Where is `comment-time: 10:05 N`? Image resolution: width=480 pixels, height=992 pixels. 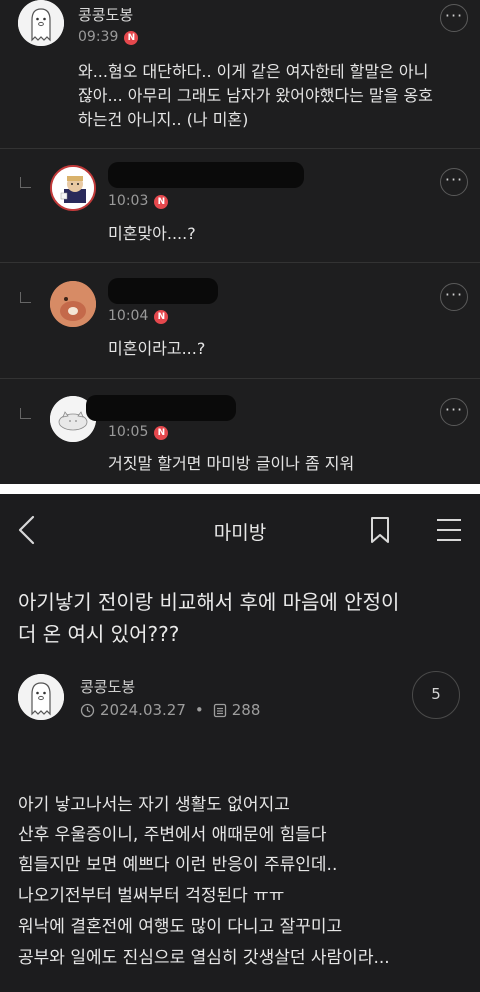
comment-time: 10:05 N is located at coordinates (138, 432).